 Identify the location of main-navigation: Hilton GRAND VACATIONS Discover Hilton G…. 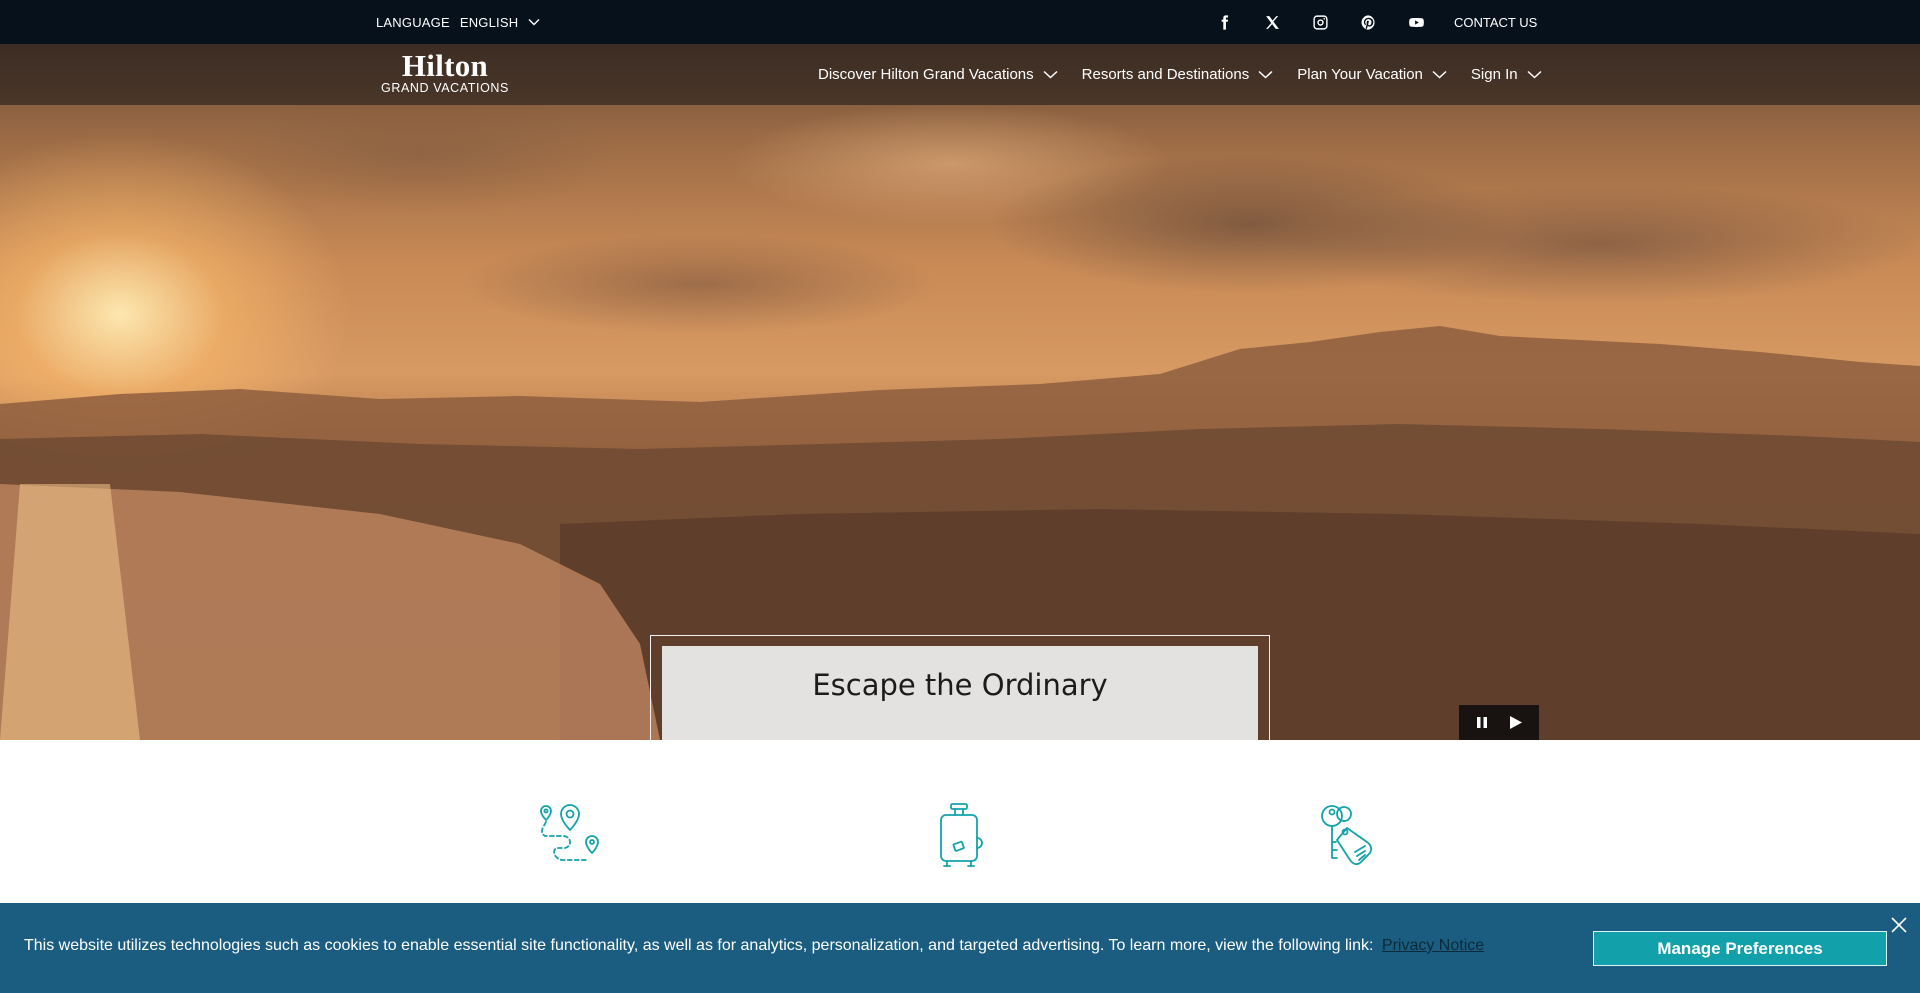
(960, 74).